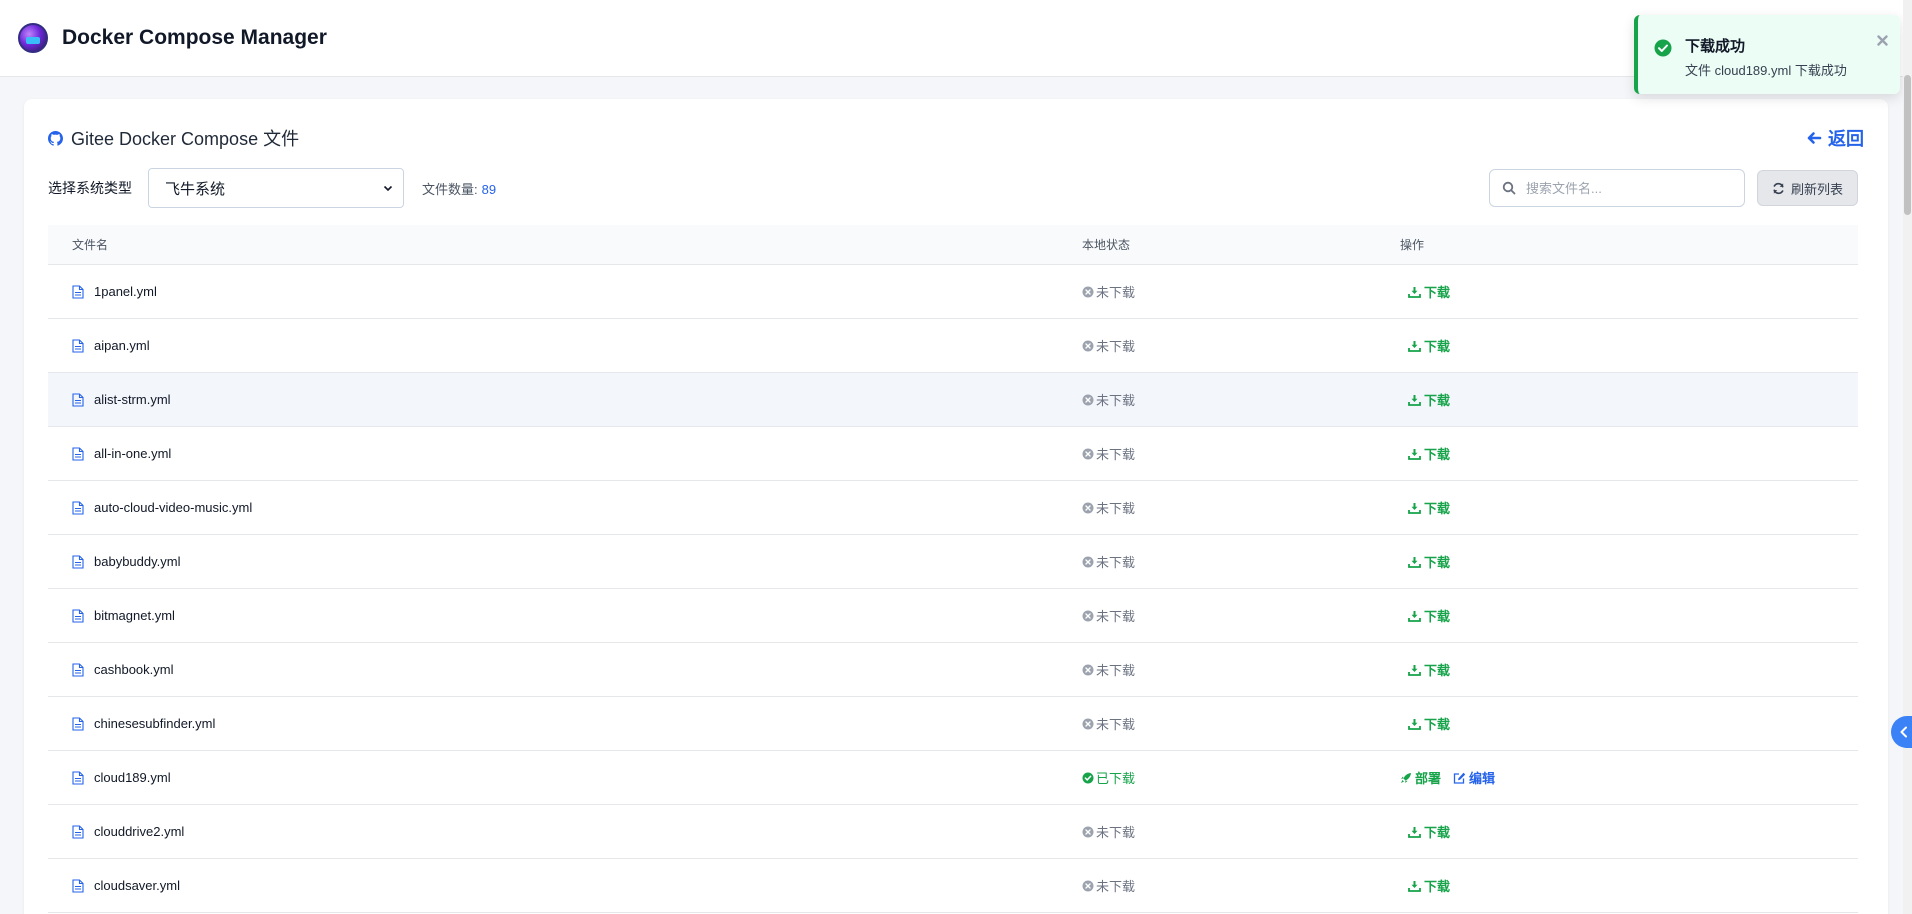 The image size is (1912, 914). I want to click on chevron-left-icon, so click(1903, 732).